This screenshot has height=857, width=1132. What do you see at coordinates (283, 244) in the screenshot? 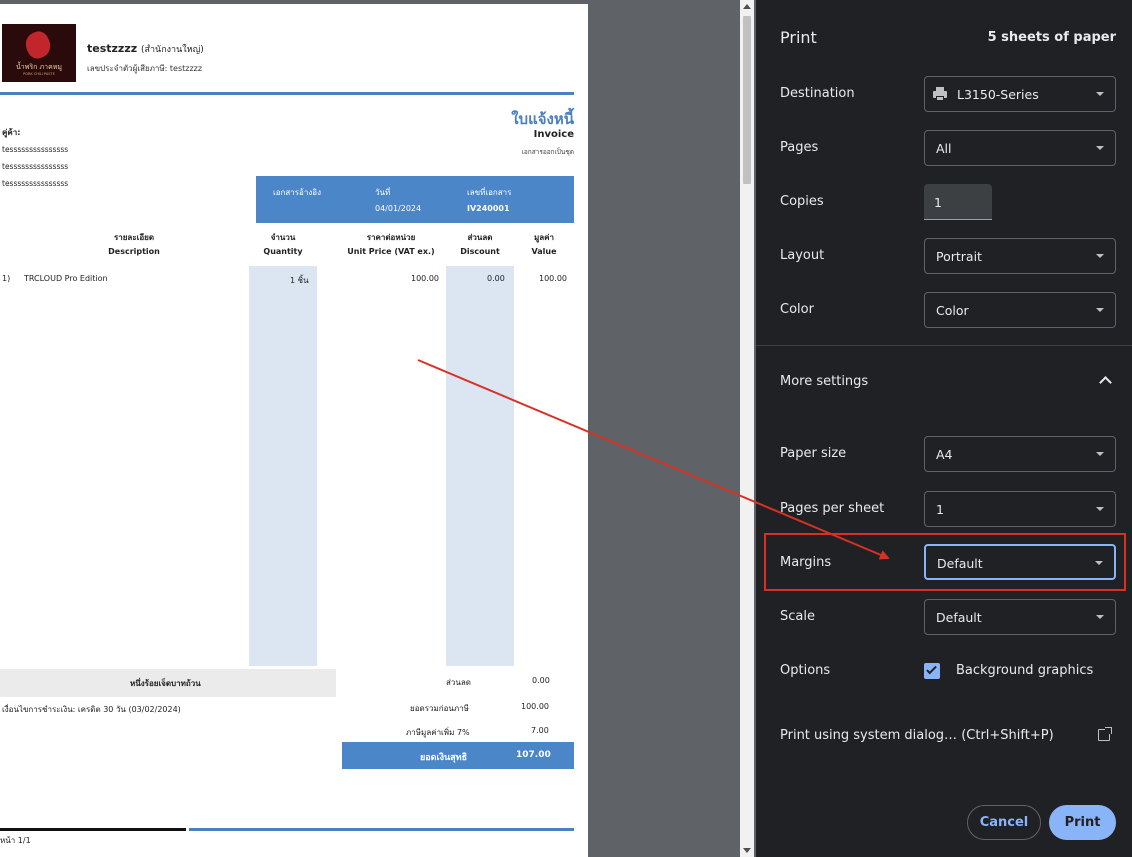
I see `column-header-quantity: จำนวน Quantity` at bounding box center [283, 244].